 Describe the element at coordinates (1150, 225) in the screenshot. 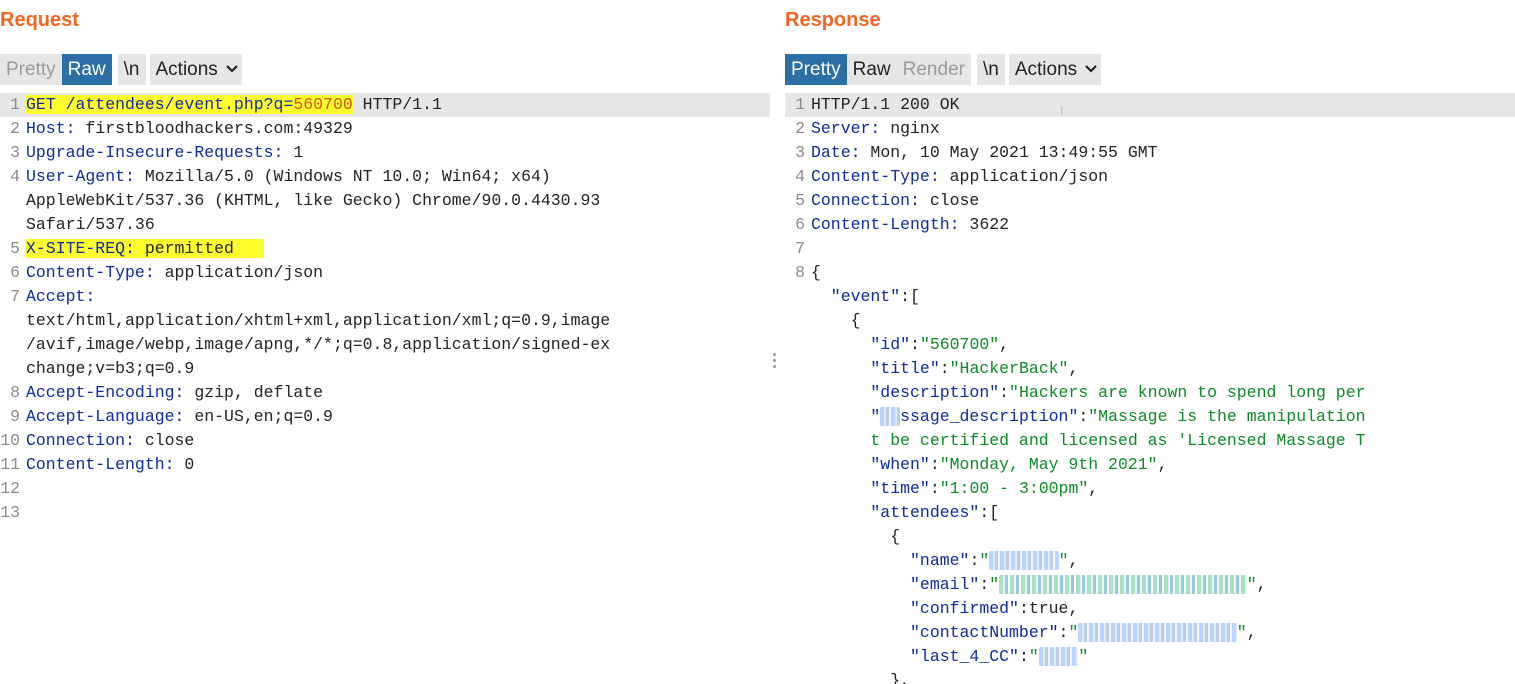

I see `code-line: 6 Content-Length: 3622` at that location.